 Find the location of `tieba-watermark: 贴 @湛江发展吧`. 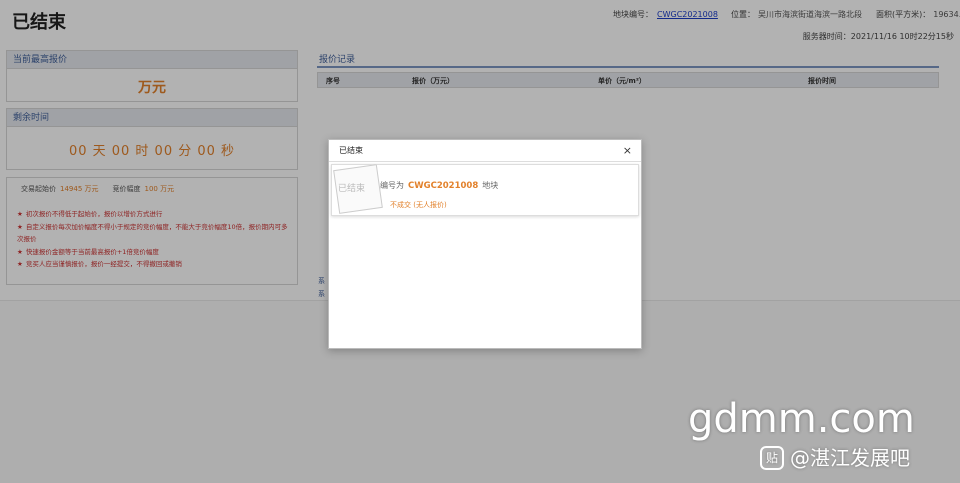

tieba-watermark: 贴 @湛江发展吧 is located at coordinates (835, 456).